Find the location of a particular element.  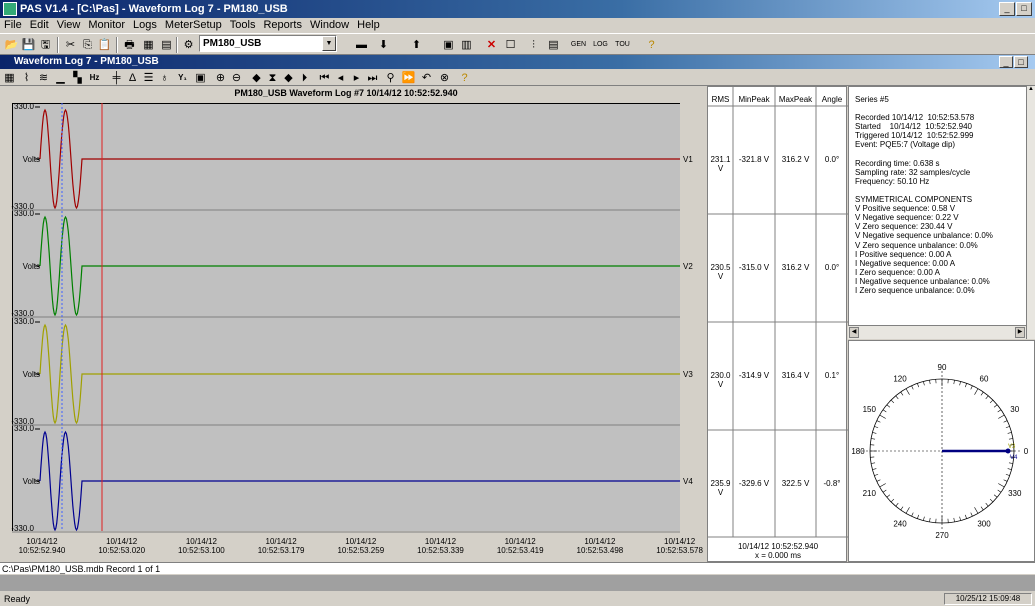

spectrum-icon: ▁ is located at coordinates (60, 78).